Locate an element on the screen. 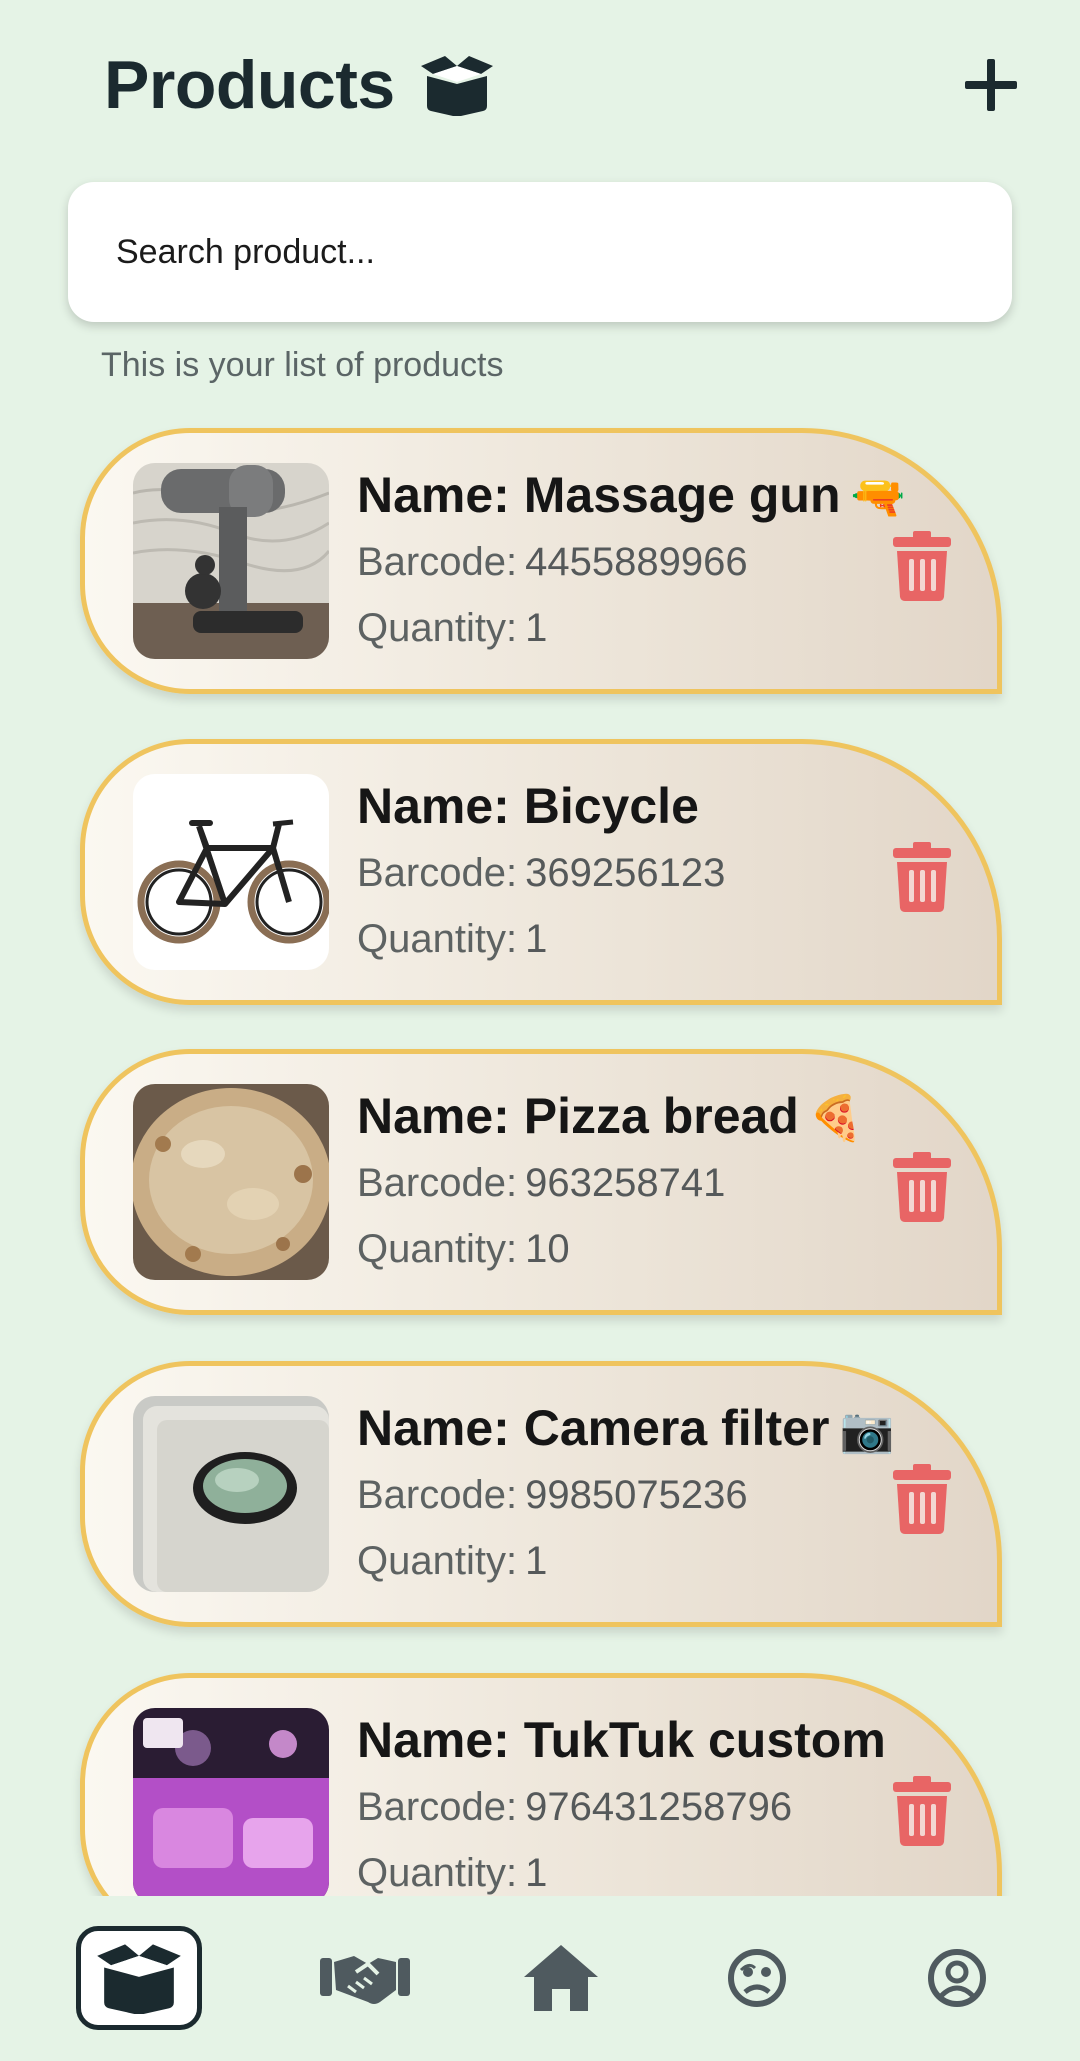  product-name: Name: Camera filter 📷 is located at coordinates (625, 1428).